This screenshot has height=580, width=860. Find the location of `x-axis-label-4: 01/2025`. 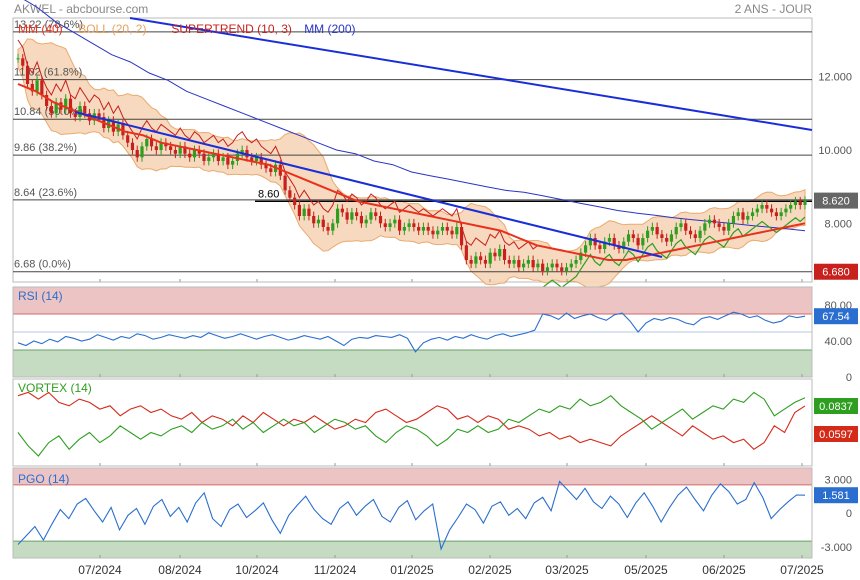

x-axis-label-4: 01/2025 is located at coordinates (412, 570).